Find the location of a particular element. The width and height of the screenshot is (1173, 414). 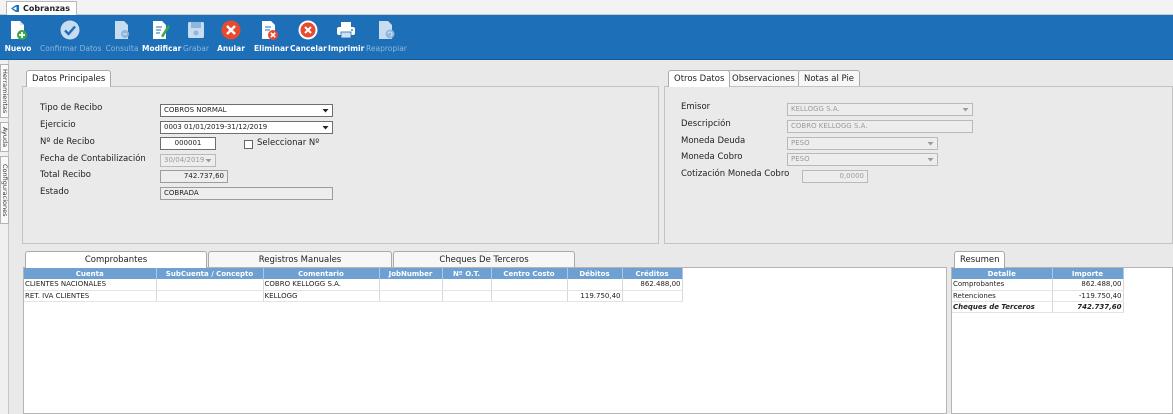

nro-recibo-label: Nº de Recibo is located at coordinates (67, 142).